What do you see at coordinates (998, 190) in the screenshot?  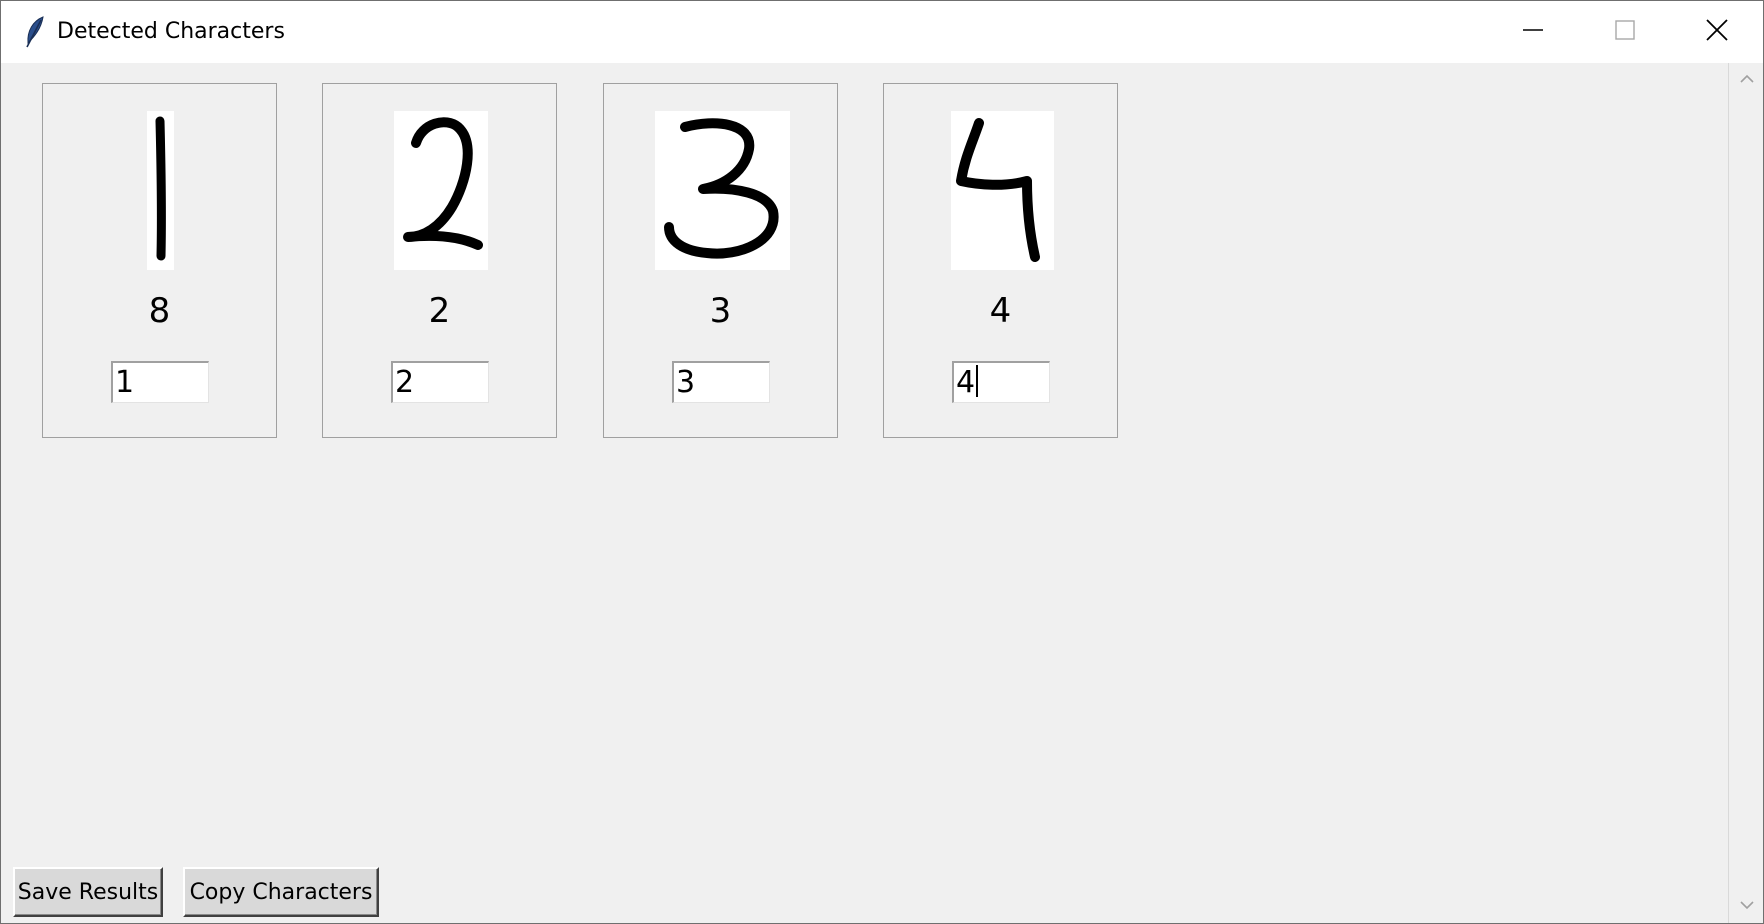 I see `handwritten-digit-four-image` at bounding box center [998, 190].